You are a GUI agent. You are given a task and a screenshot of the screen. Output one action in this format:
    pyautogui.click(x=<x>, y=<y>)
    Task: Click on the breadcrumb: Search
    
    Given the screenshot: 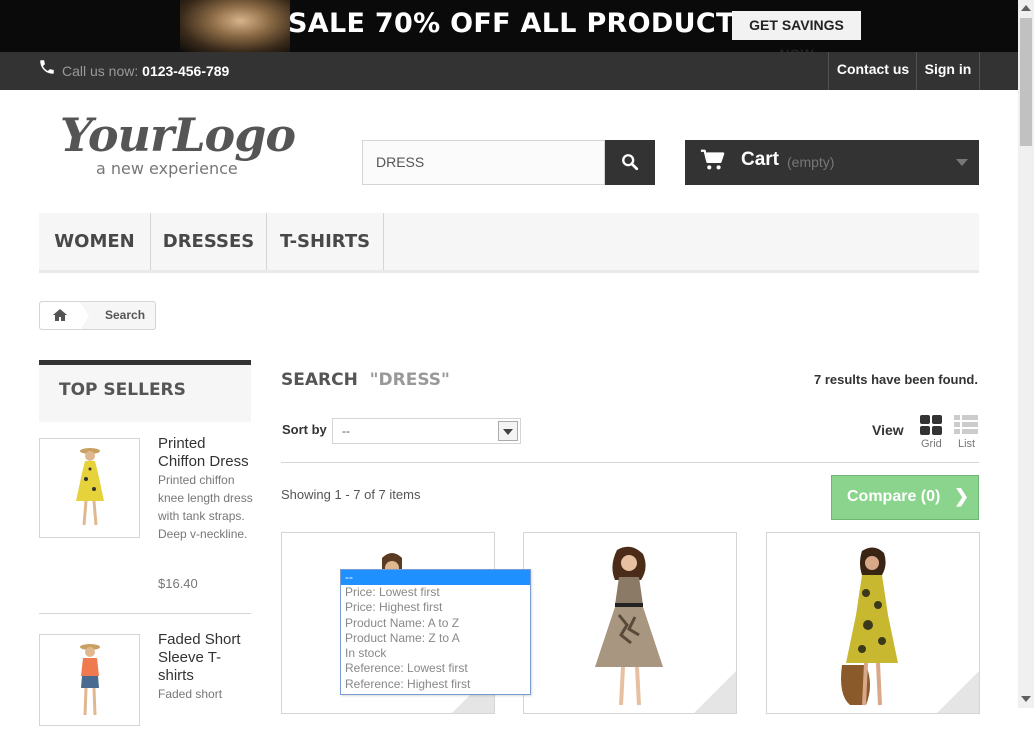 What is the action you would take?
    pyautogui.click(x=97, y=315)
    